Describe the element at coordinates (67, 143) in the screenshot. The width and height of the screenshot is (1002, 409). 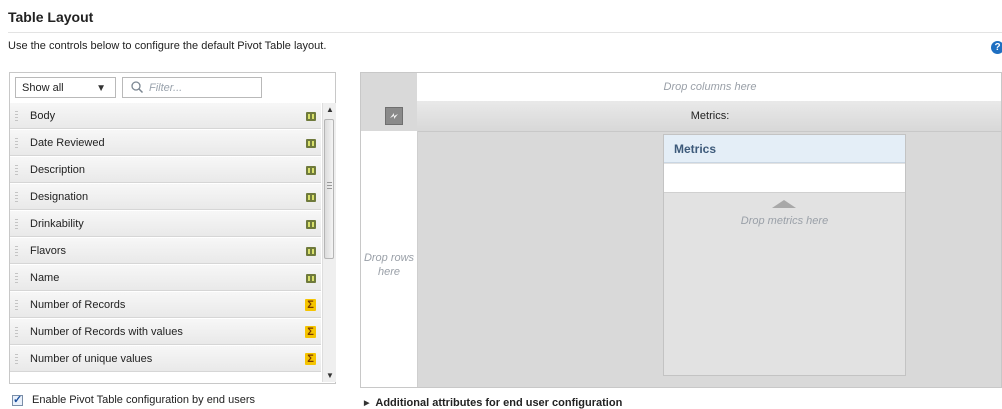
I see `field-label: Date Reviewed` at that location.